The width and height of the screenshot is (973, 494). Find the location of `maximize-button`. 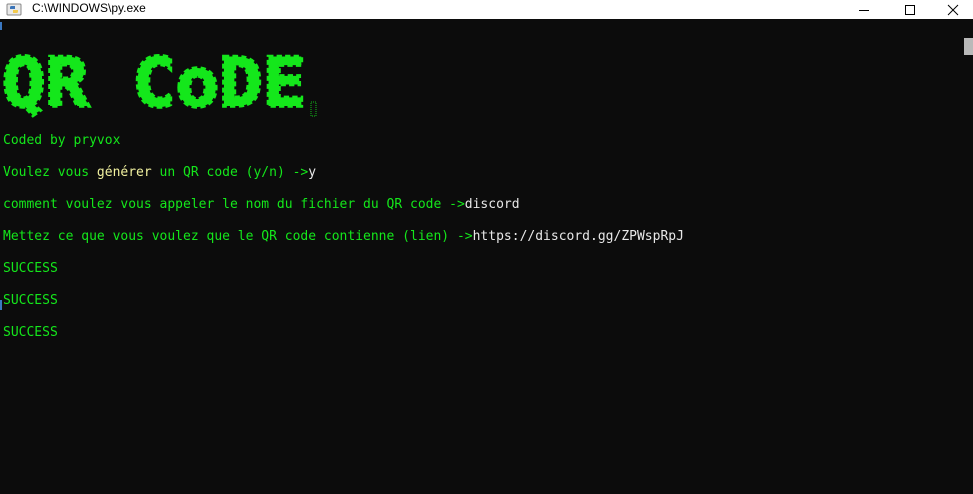

maximize-button is located at coordinates (910, 9).